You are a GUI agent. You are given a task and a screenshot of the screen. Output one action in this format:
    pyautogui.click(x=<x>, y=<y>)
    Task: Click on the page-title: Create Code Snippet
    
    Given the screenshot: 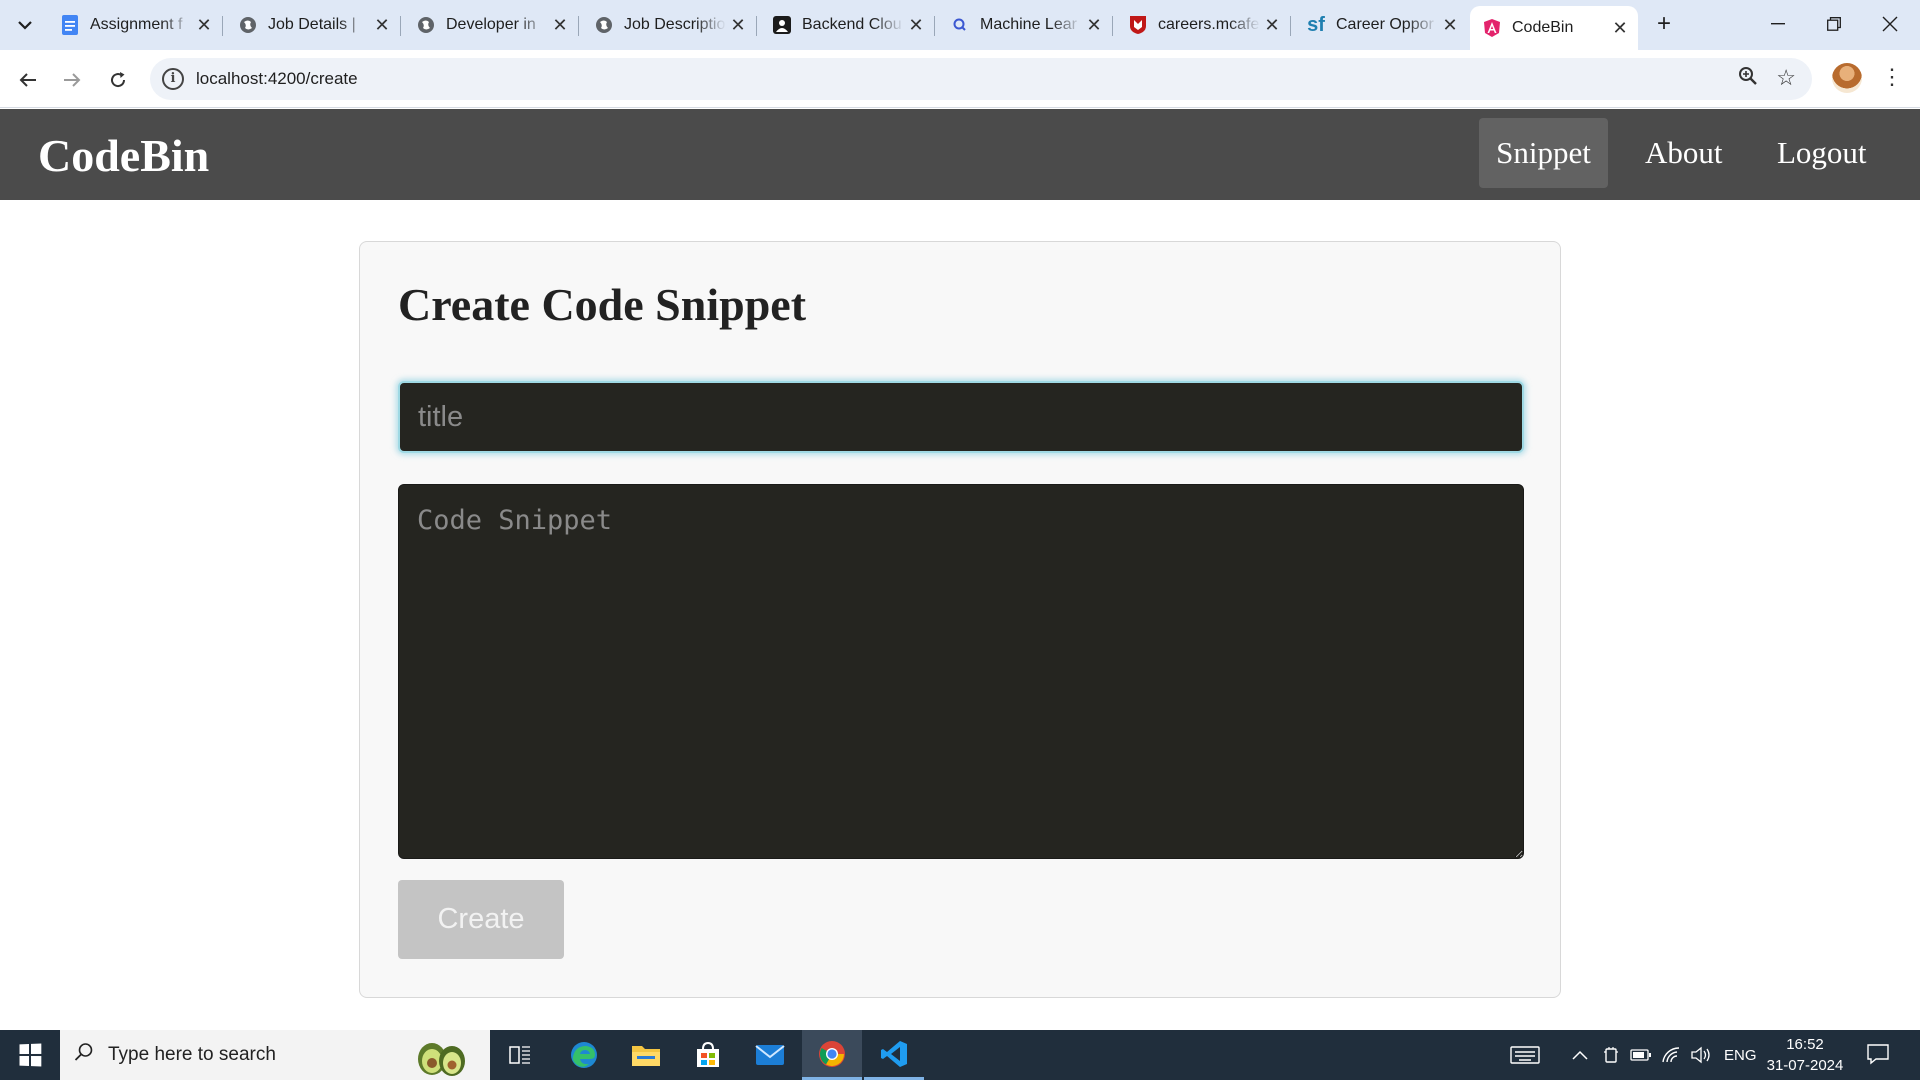 What is the action you would take?
    pyautogui.click(x=602, y=304)
    